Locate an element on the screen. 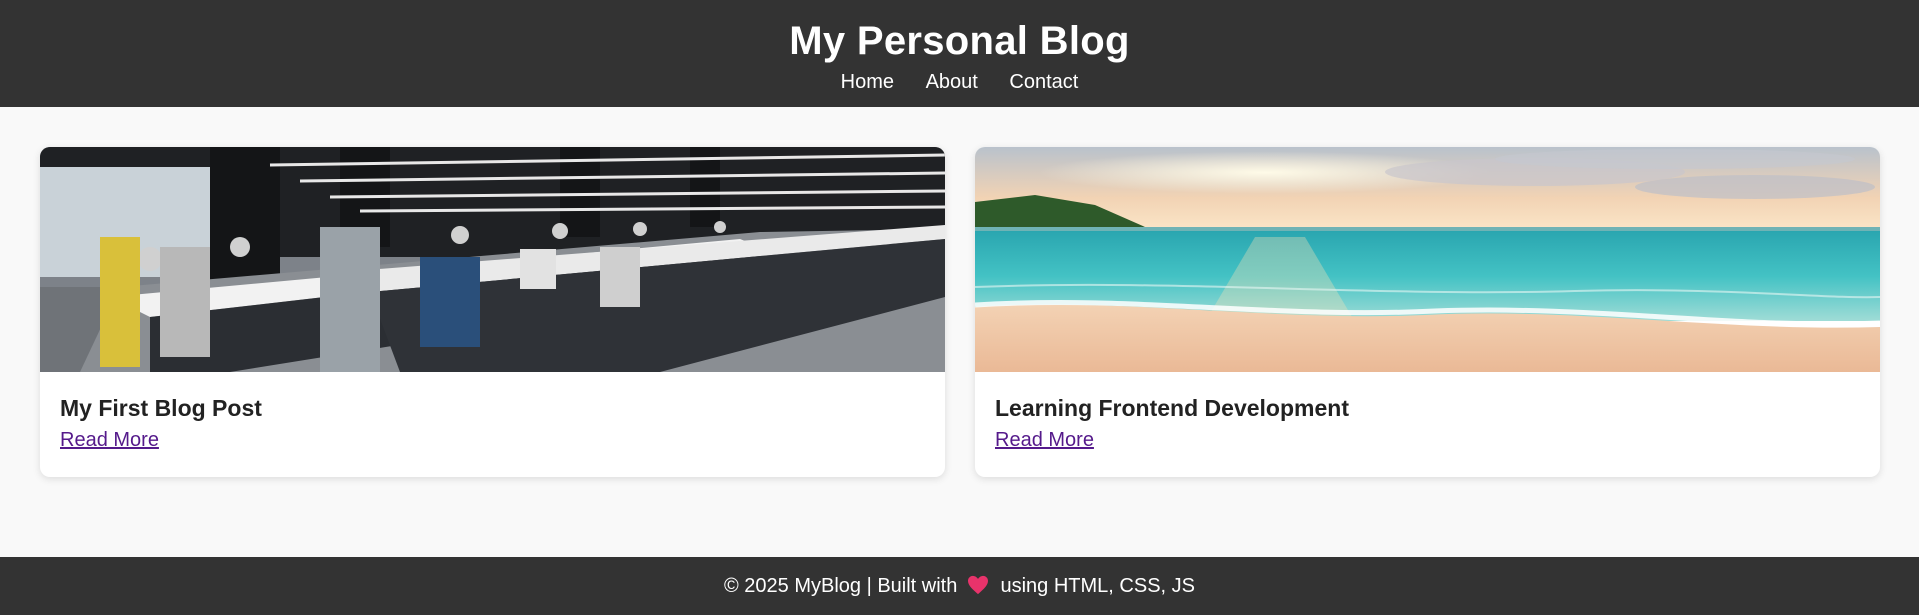  heart-icon is located at coordinates (977, 584).